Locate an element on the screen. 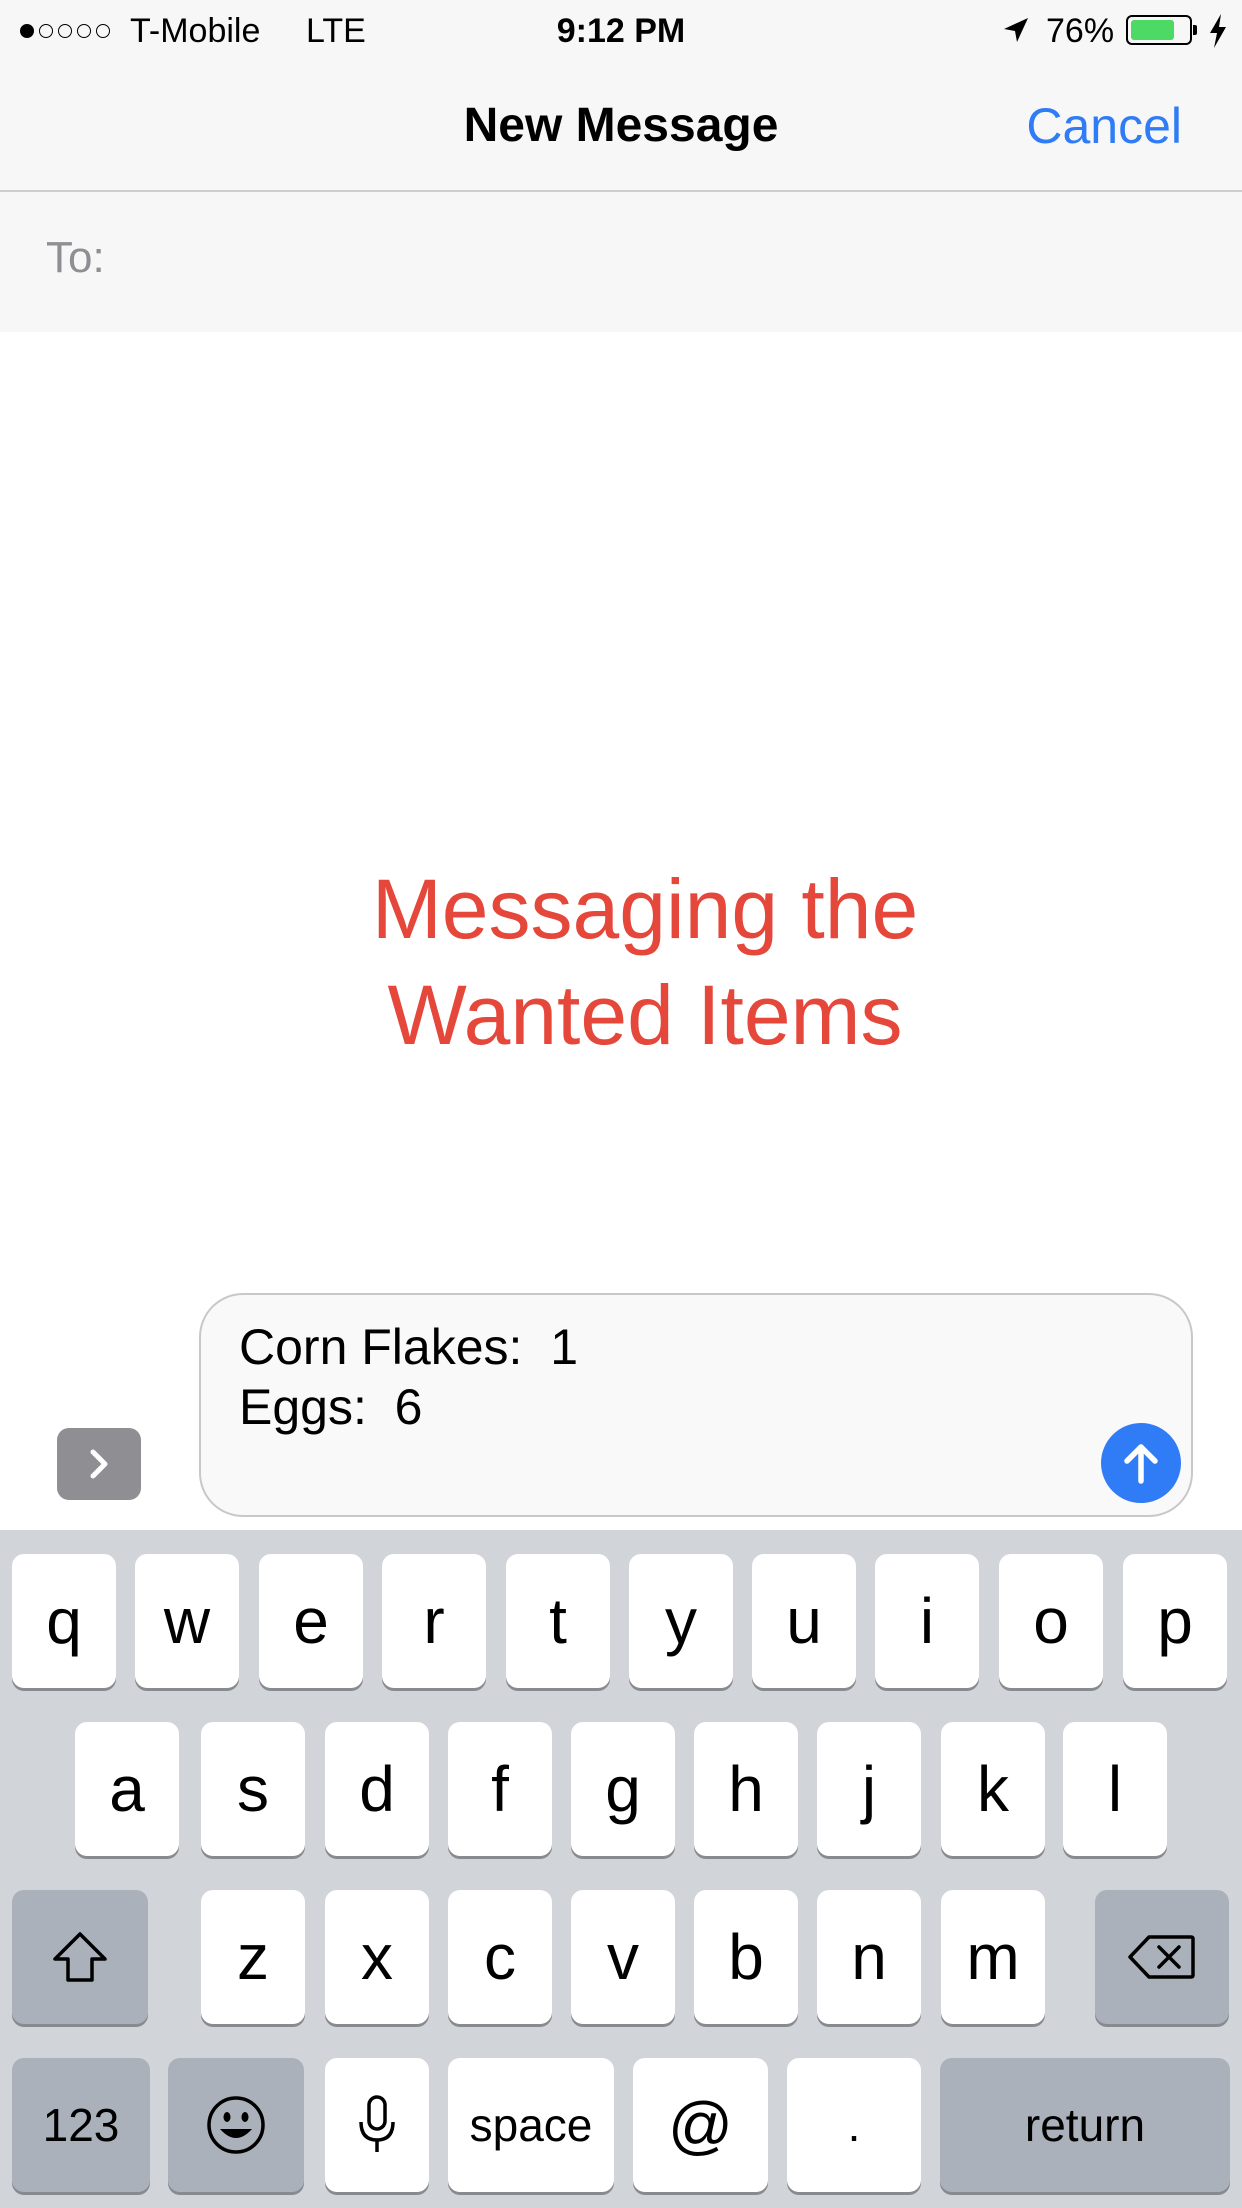 The width and height of the screenshot is (1242, 2208). key-p: p is located at coordinates (1175, 1621).